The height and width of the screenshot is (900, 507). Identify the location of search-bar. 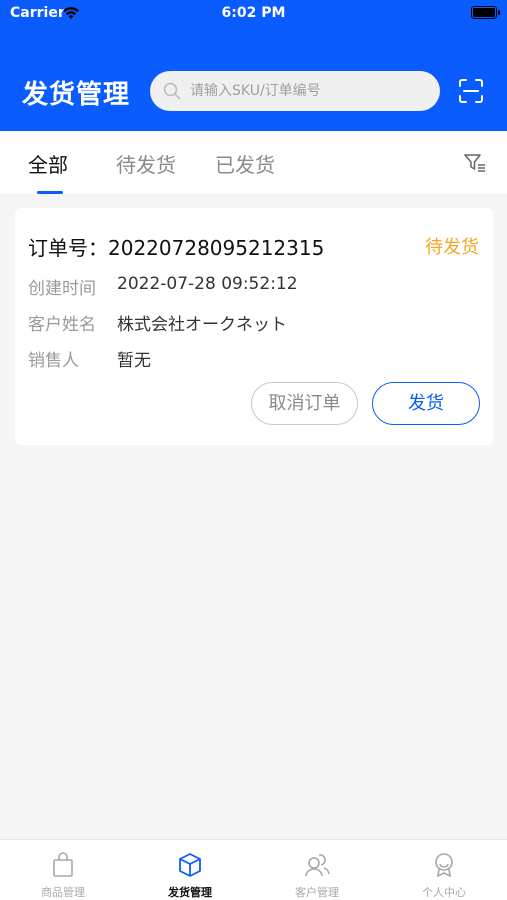
(295, 91).